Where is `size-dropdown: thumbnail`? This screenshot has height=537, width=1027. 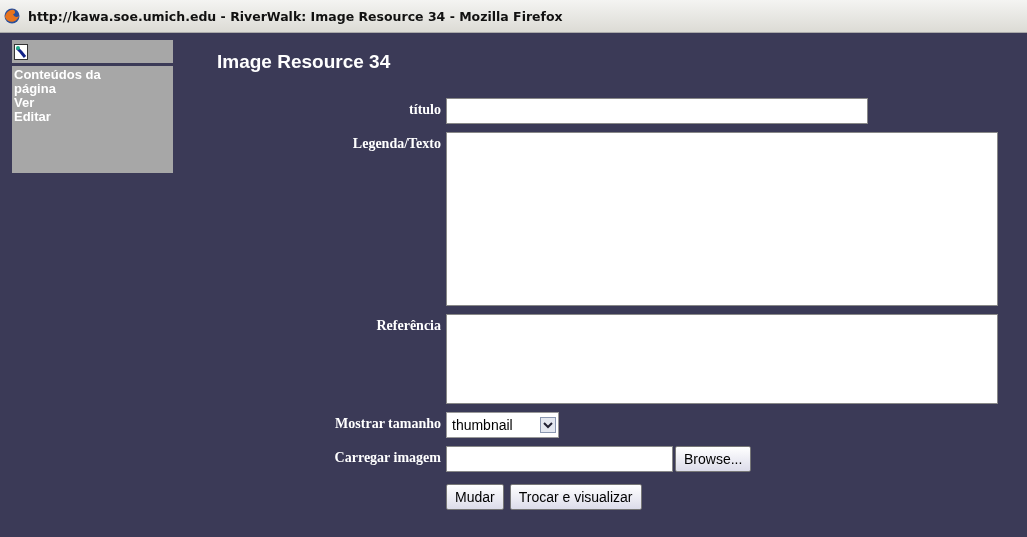 size-dropdown: thumbnail is located at coordinates (502, 425).